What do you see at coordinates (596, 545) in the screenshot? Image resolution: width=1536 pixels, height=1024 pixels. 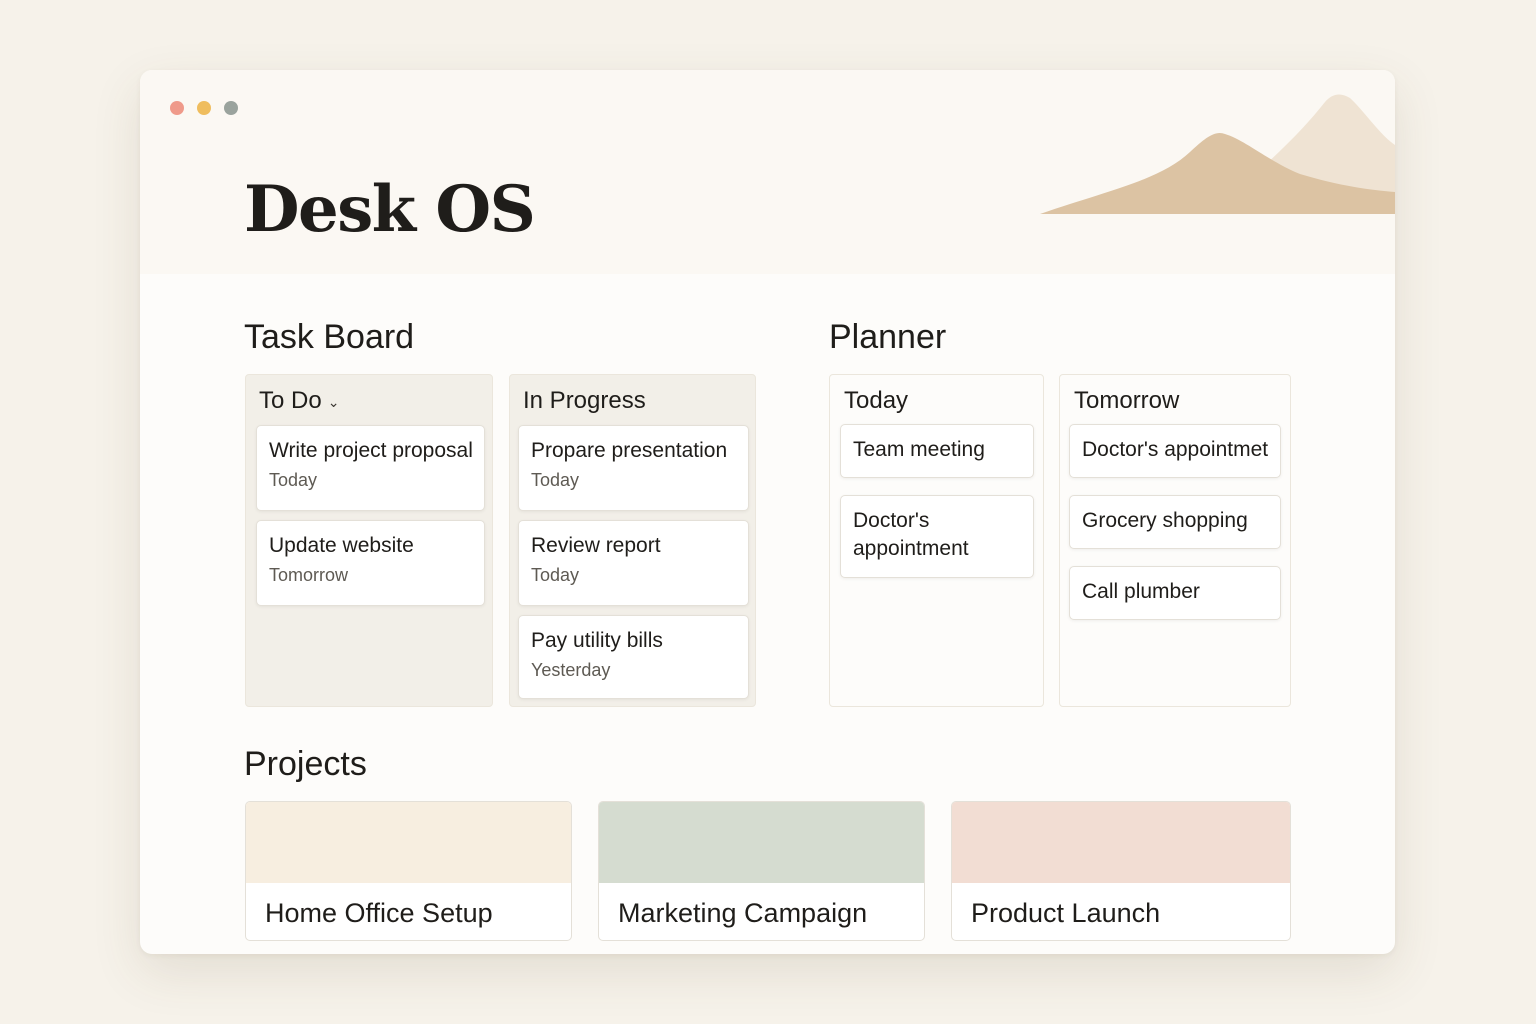 I see `task-title: Review report` at bounding box center [596, 545].